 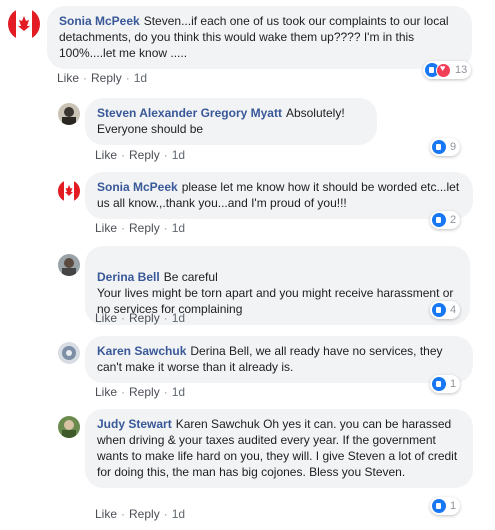 I want to click on reaction-count: 2, so click(x=445, y=220).